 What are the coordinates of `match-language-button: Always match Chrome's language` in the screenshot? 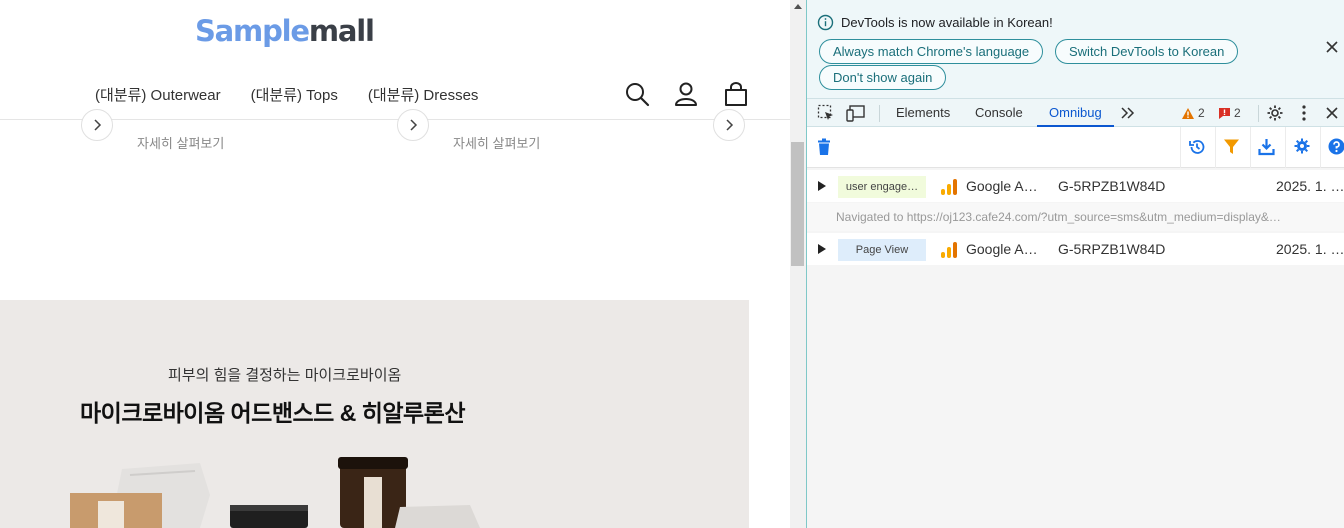 It's located at (931, 51).